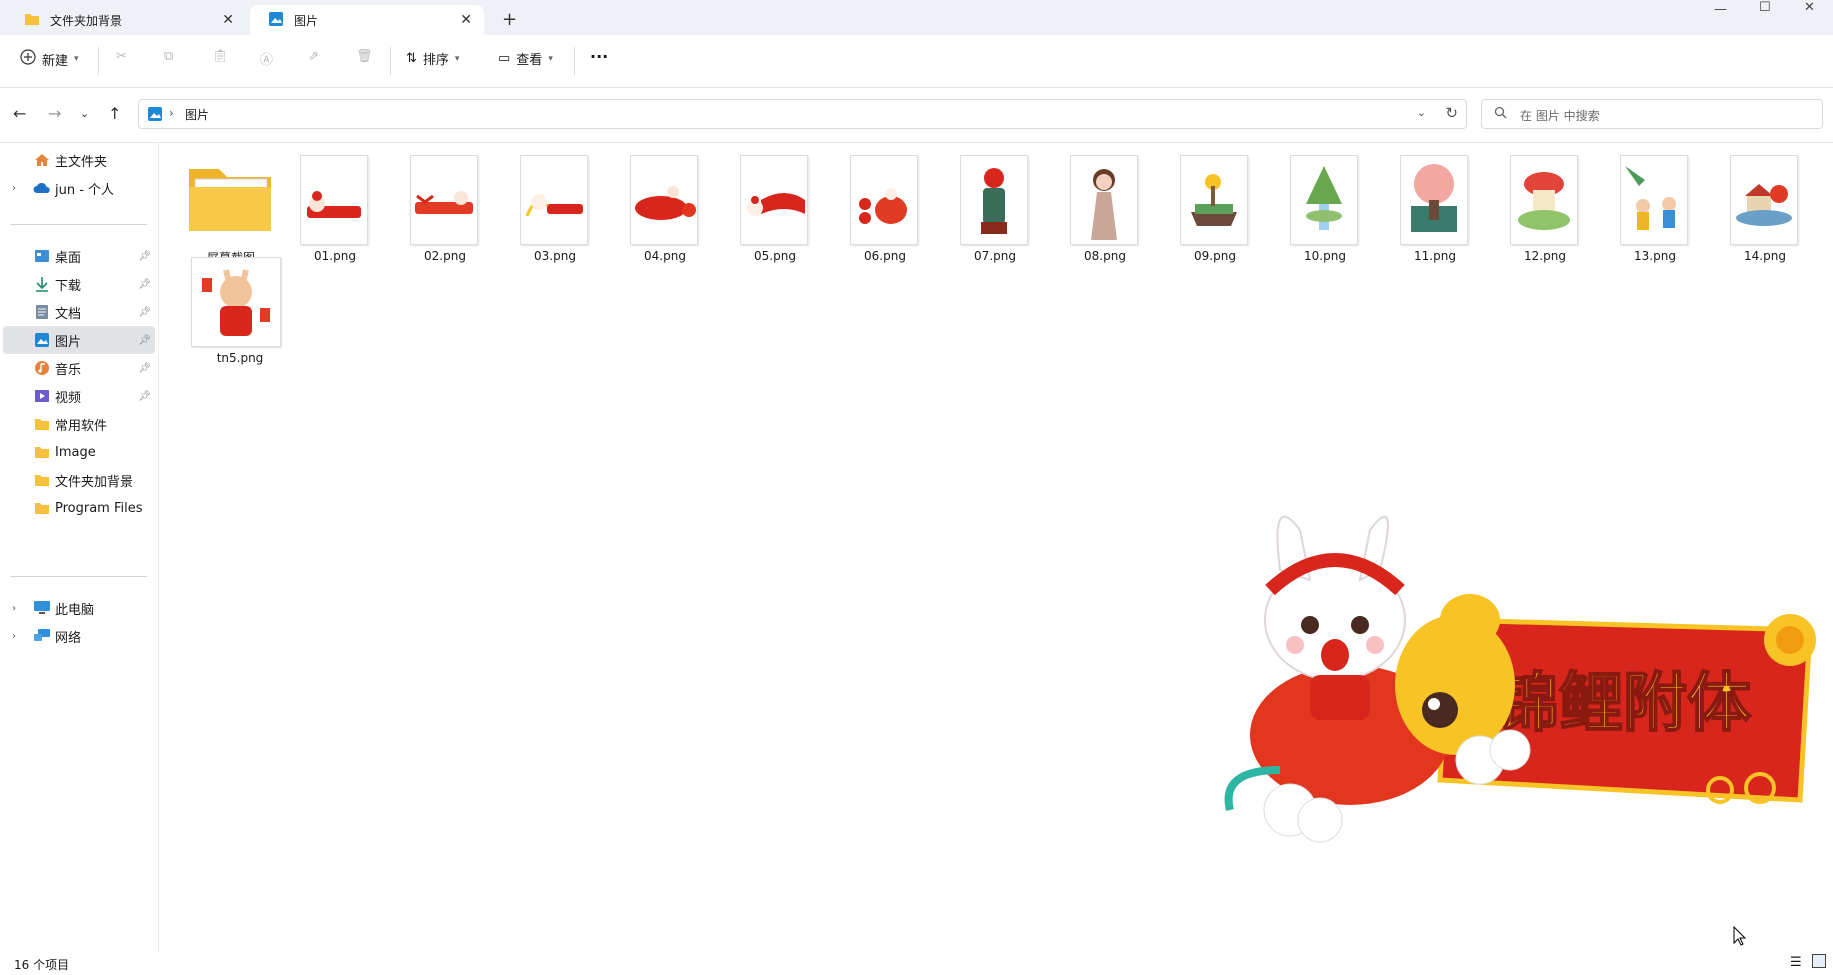 This screenshot has width=1833, height=975. I want to click on refresh-icon: ↻, so click(1451, 113).